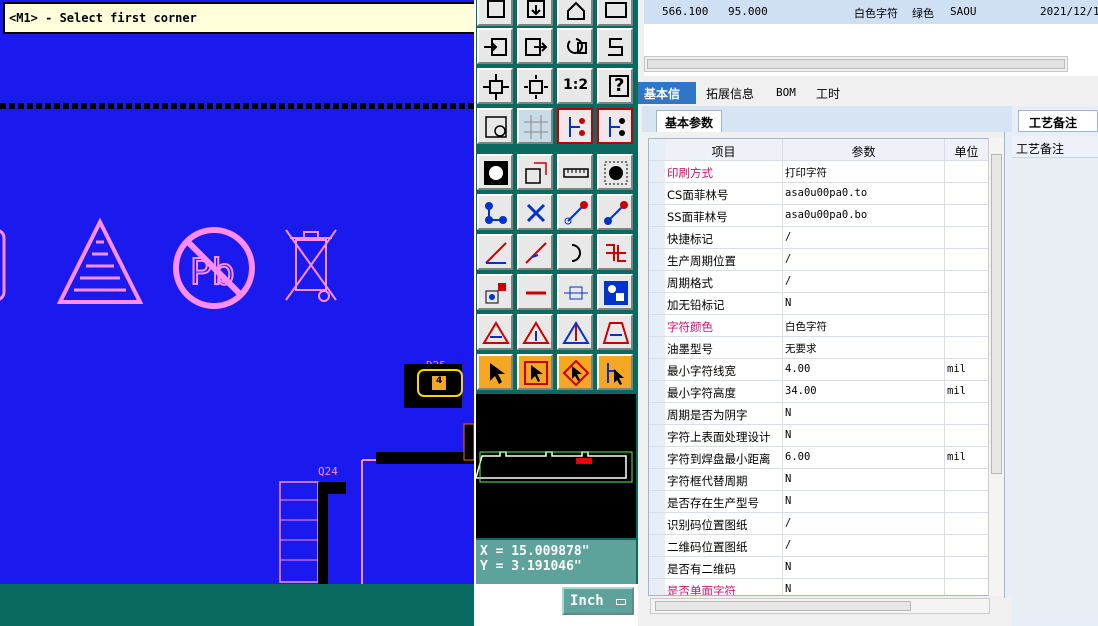 Image resolution: width=1098 pixels, height=626 pixels. I want to click on ratio-tool-button: 1:2, so click(575, 86).